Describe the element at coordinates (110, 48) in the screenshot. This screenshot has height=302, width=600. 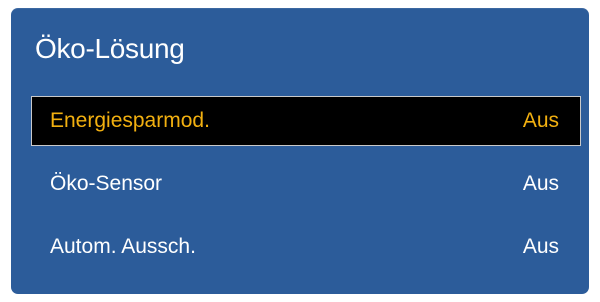
I see `menu-title: Öko-Lösung` at that location.